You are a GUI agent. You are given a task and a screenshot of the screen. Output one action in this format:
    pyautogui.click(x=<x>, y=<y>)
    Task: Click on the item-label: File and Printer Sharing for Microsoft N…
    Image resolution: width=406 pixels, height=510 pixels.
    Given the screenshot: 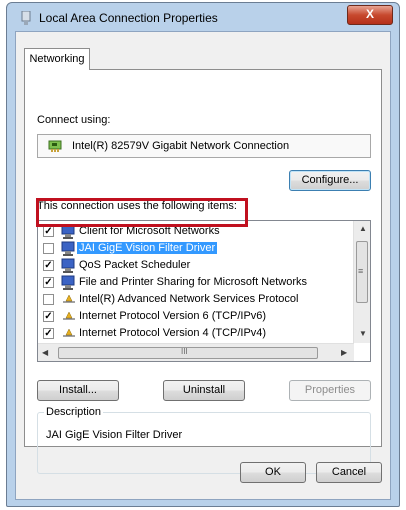 What is the action you would take?
    pyautogui.click(x=193, y=282)
    